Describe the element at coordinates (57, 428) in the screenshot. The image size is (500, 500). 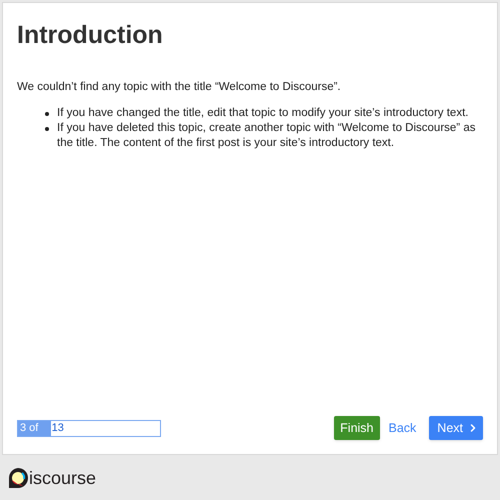
I see `progress-total: 13` at that location.